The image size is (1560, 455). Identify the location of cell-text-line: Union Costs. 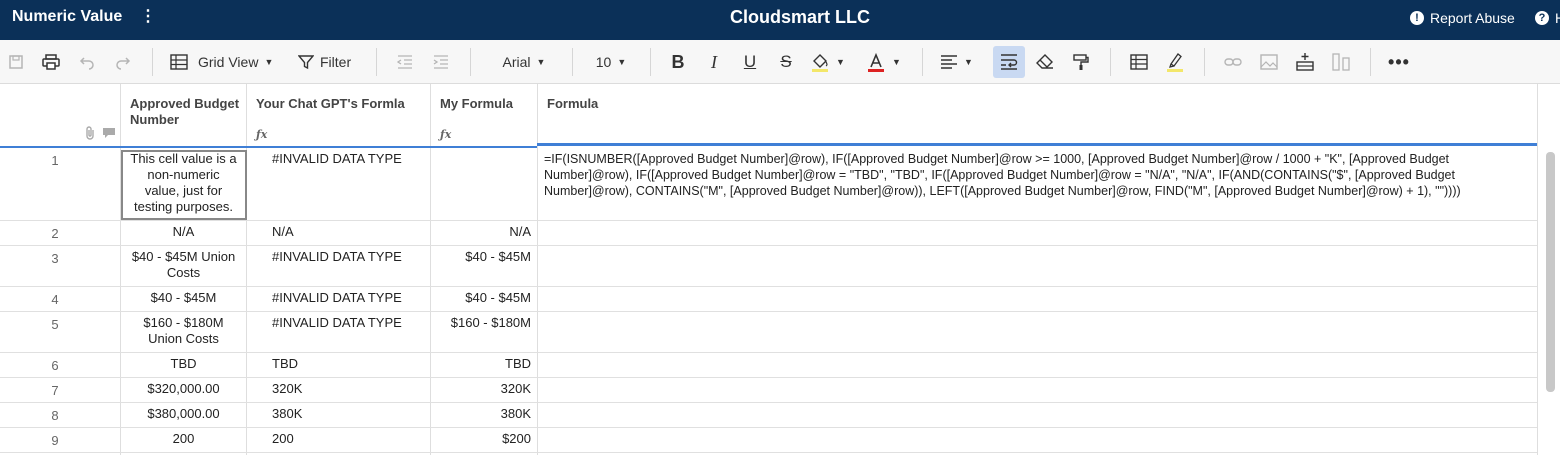
(183, 338).